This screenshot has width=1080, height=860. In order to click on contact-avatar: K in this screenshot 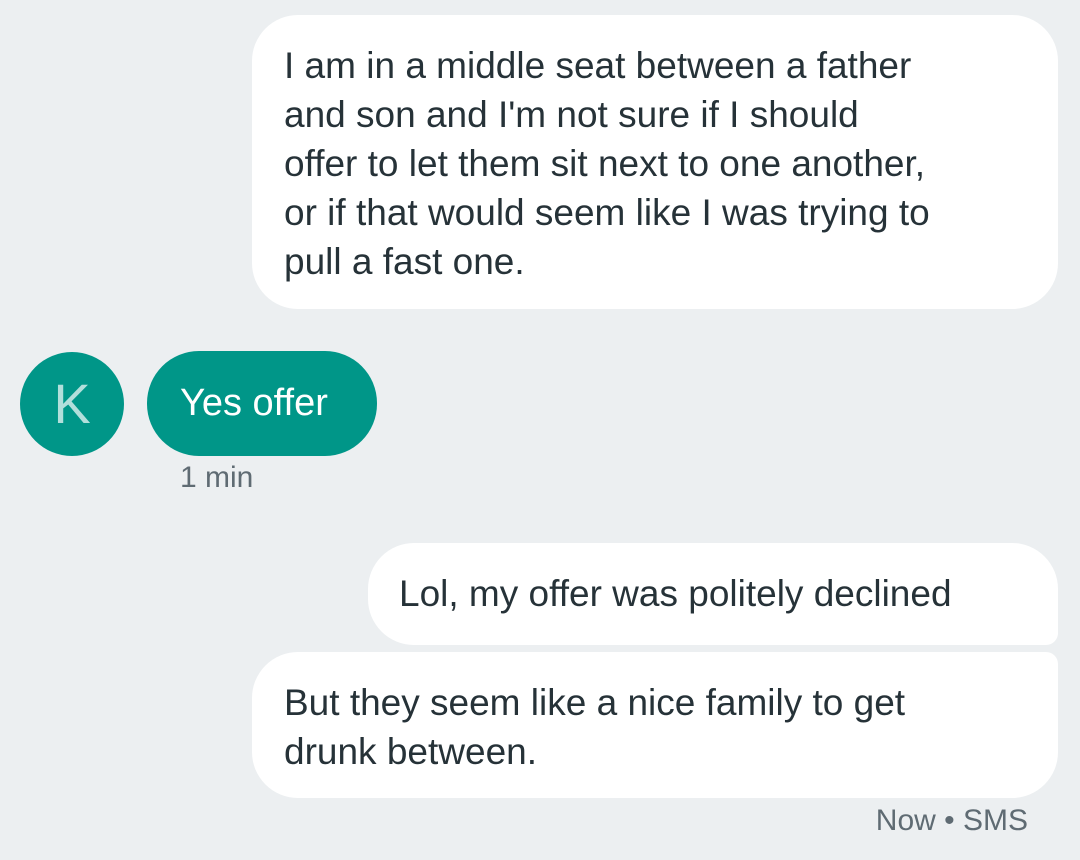, I will do `click(72, 404)`.